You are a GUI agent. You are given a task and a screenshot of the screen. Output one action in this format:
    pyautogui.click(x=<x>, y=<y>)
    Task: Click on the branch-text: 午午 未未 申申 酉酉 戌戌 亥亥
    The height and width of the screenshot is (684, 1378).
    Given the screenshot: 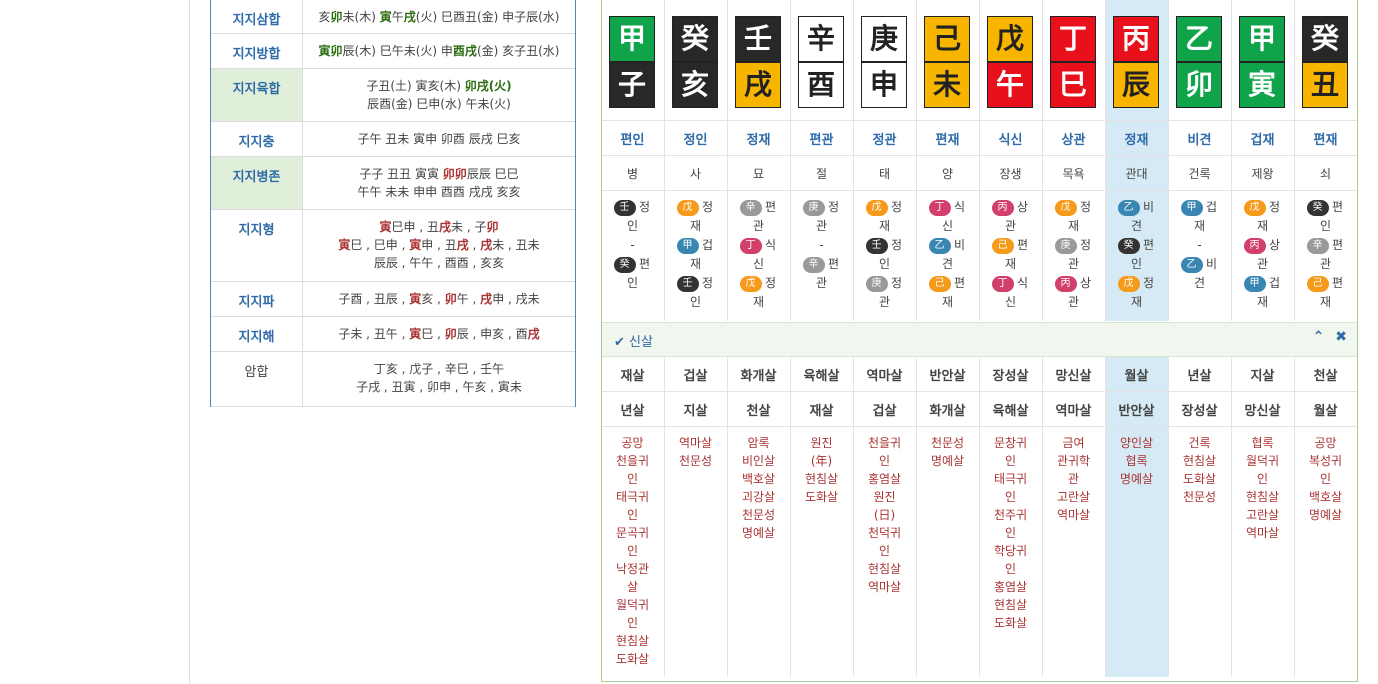 What is the action you would take?
    pyautogui.click(x=439, y=192)
    